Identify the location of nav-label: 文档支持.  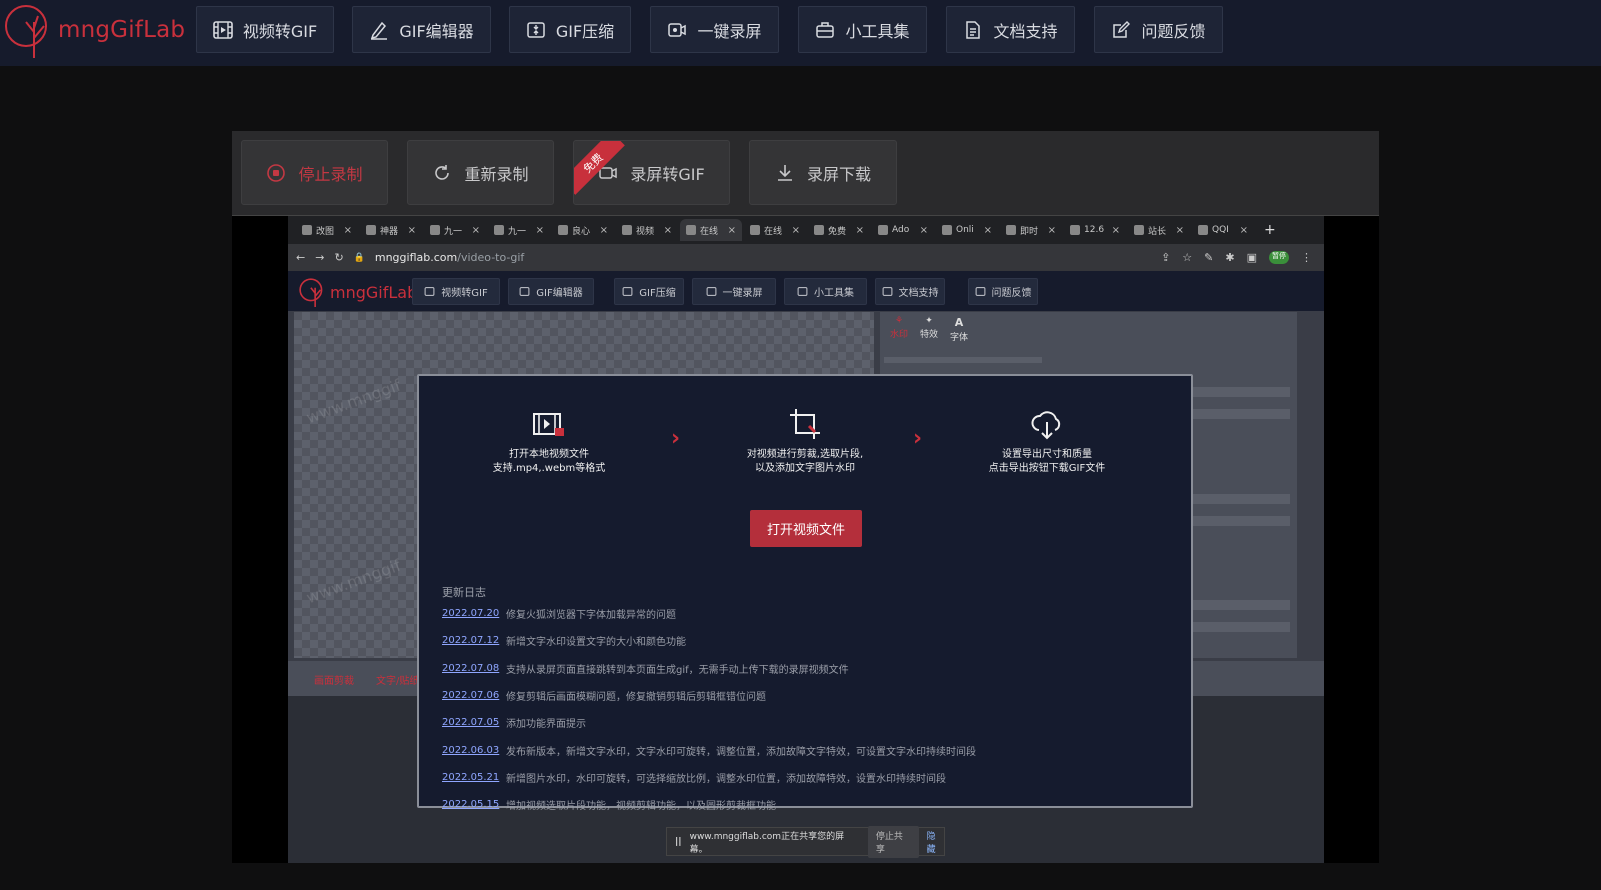
(1025, 31).